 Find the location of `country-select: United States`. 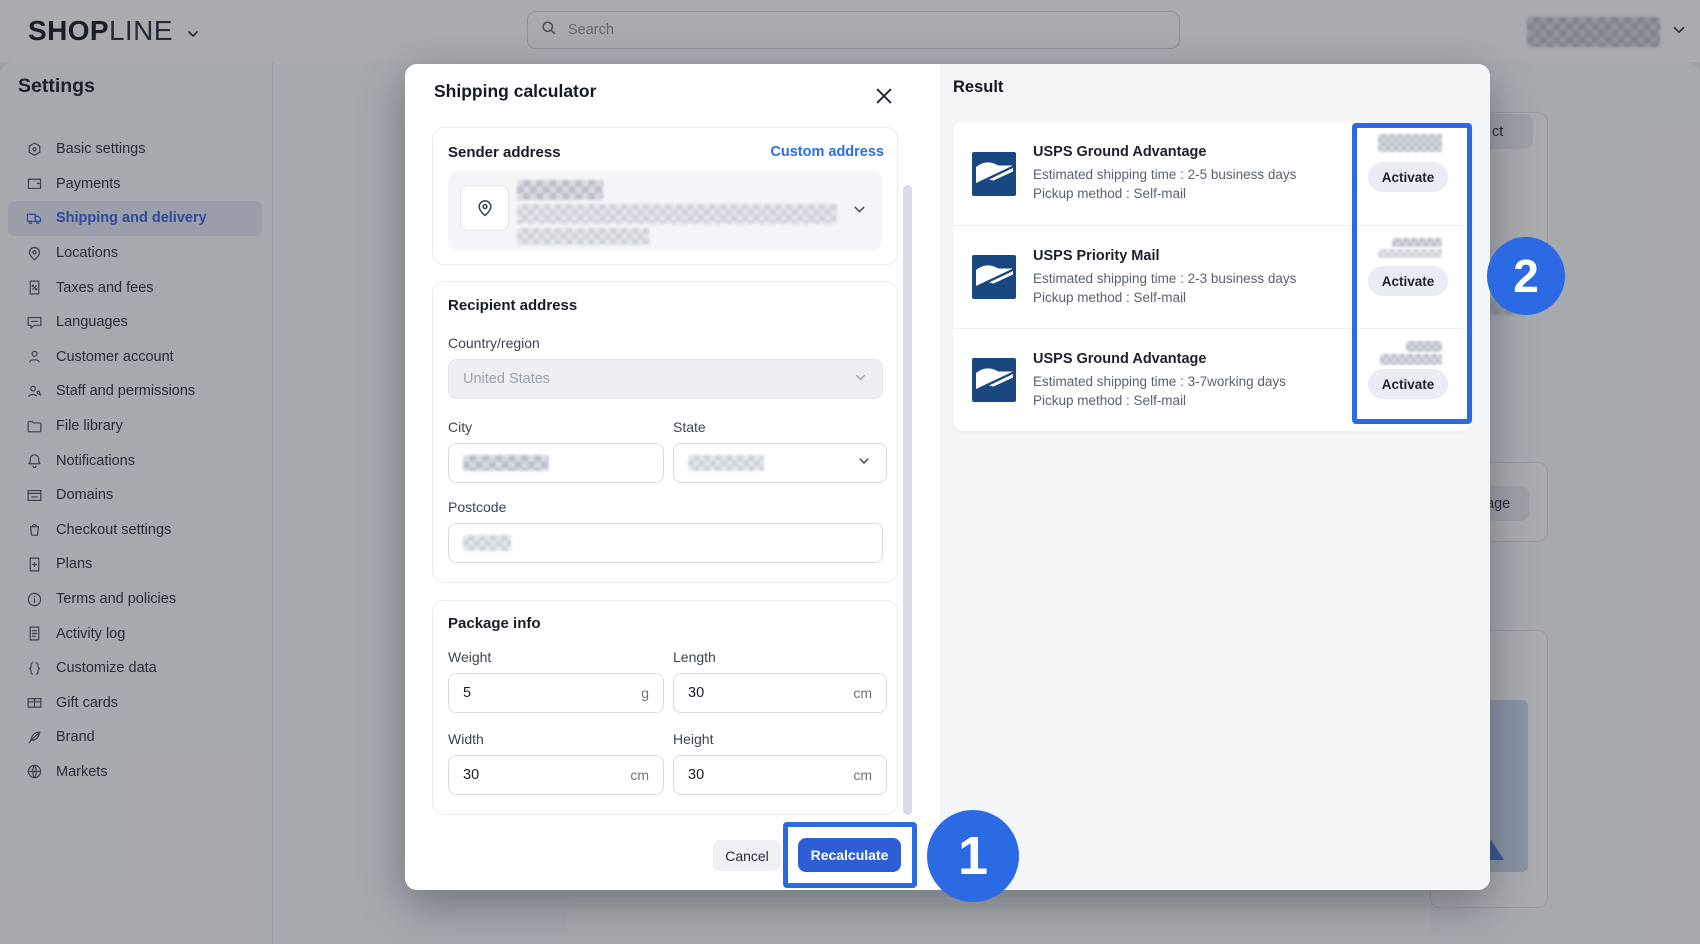

country-select: United States is located at coordinates (665, 379).